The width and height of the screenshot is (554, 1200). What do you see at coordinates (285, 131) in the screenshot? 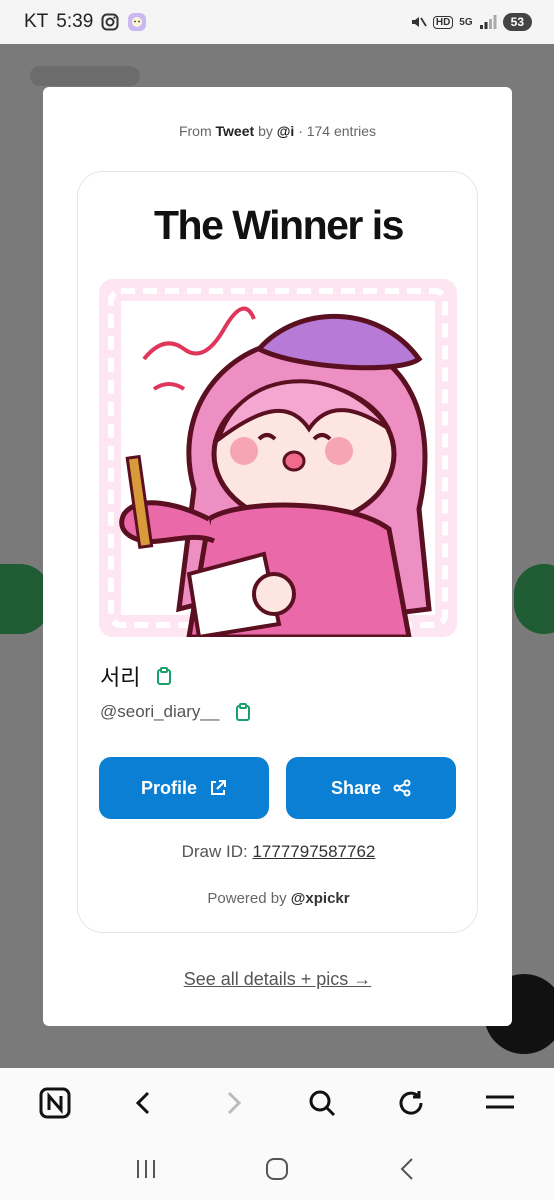
I see `source-author: @i` at bounding box center [285, 131].